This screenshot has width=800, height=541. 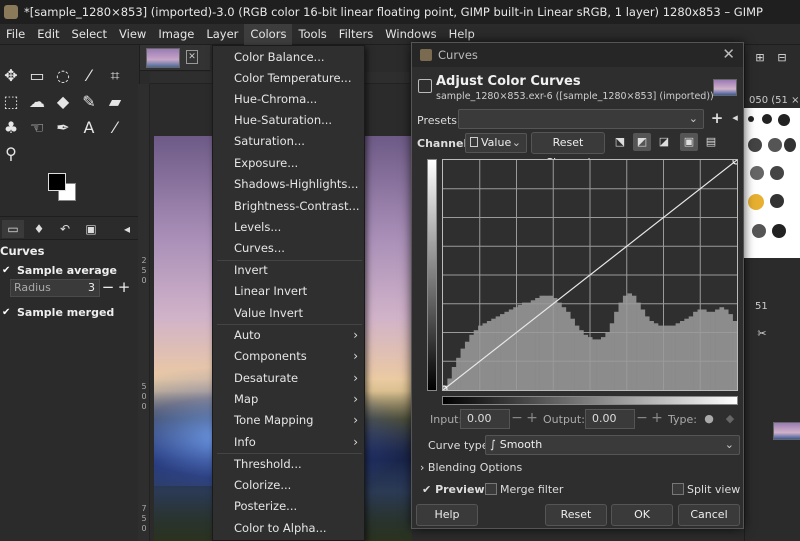 What do you see at coordinates (124, 288) in the screenshot?
I see `radius-increase-button: +` at bounding box center [124, 288].